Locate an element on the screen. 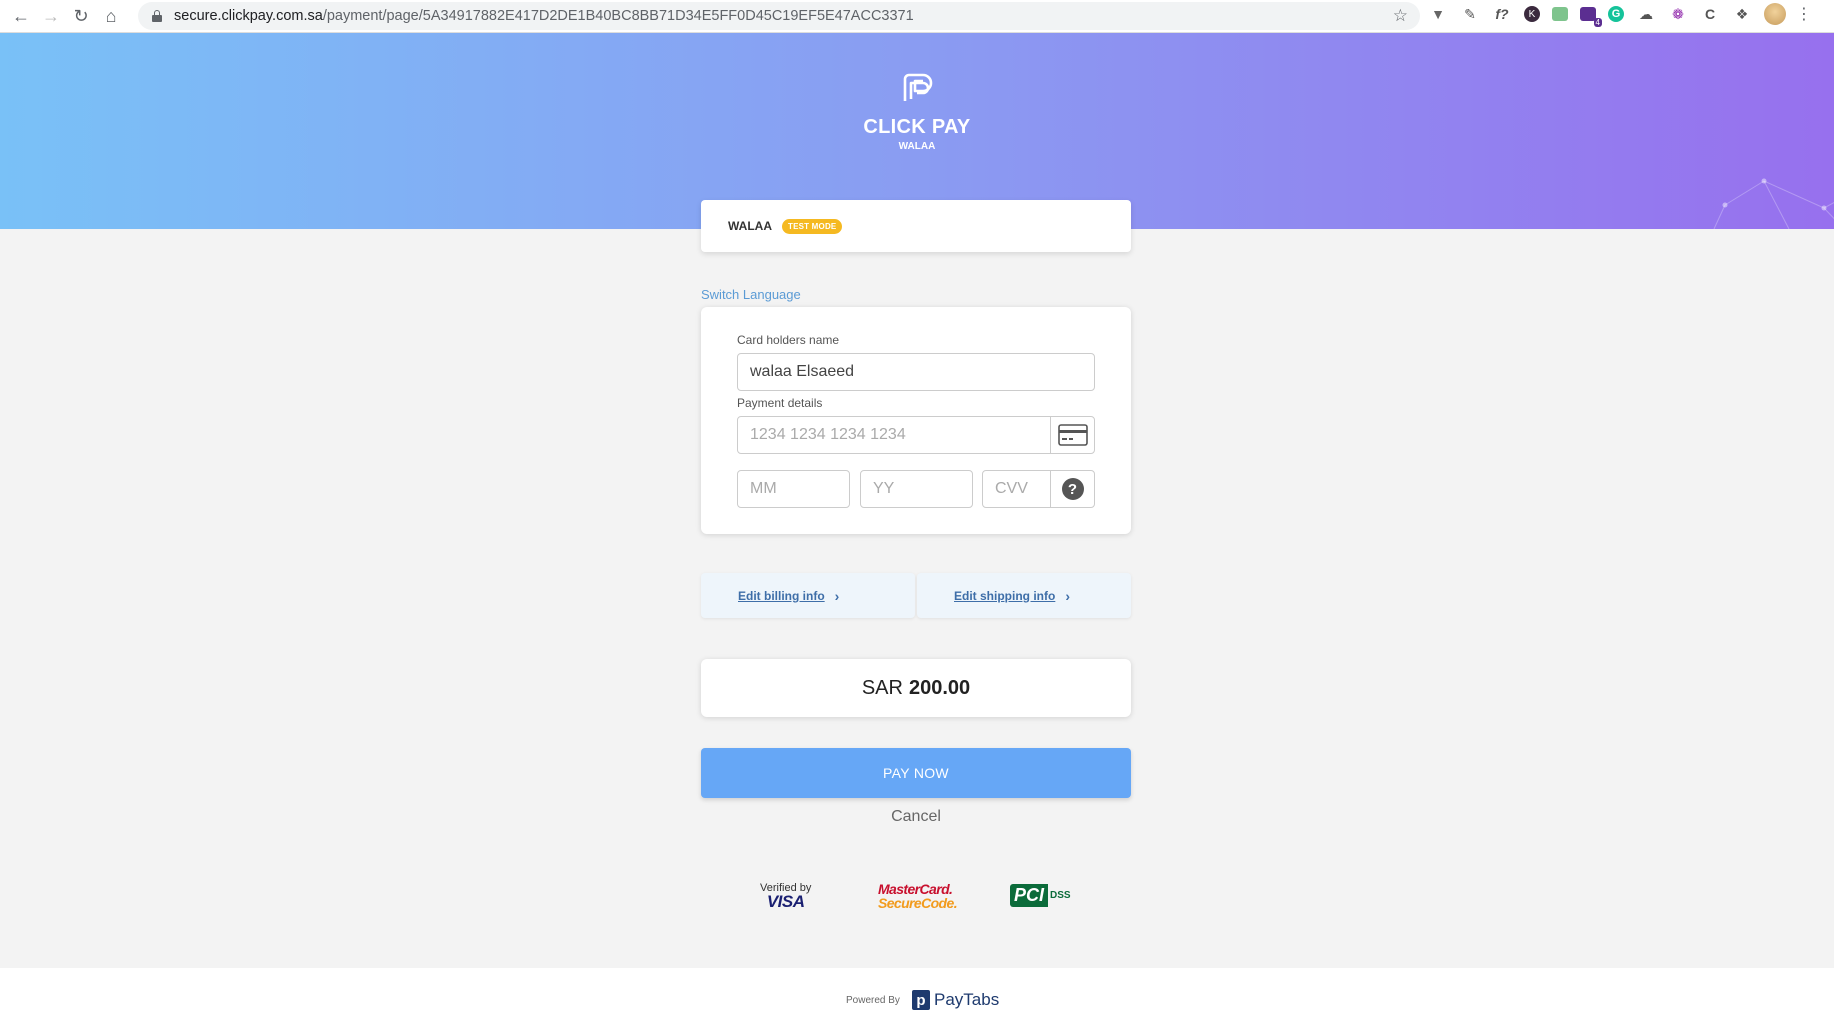 The width and height of the screenshot is (1834, 1015). expiry-year-input: YY is located at coordinates (916, 489).